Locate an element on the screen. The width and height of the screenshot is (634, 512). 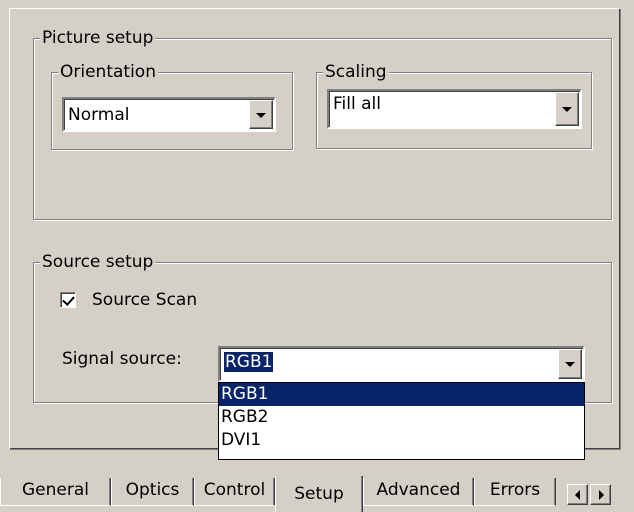
signal-source-value-text: RGB1 is located at coordinates (249, 362).